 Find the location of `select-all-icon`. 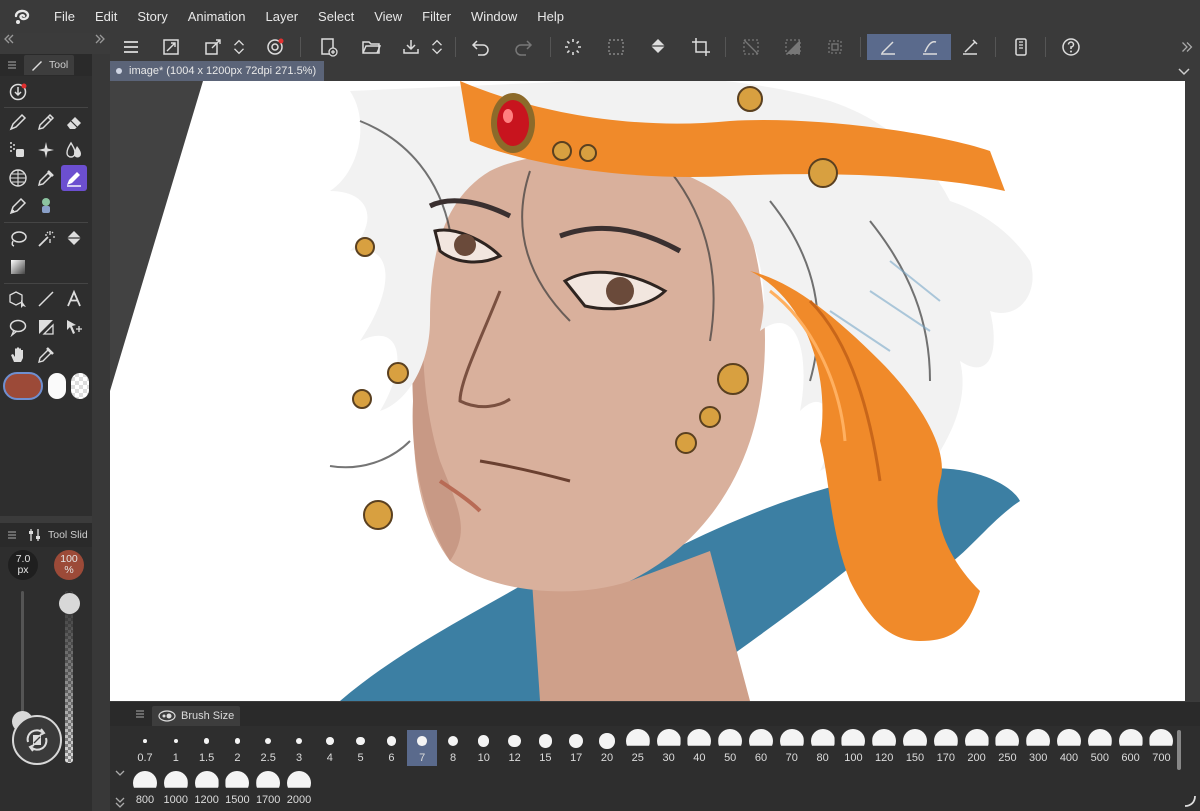

select-all-icon is located at coordinates (616, 47).